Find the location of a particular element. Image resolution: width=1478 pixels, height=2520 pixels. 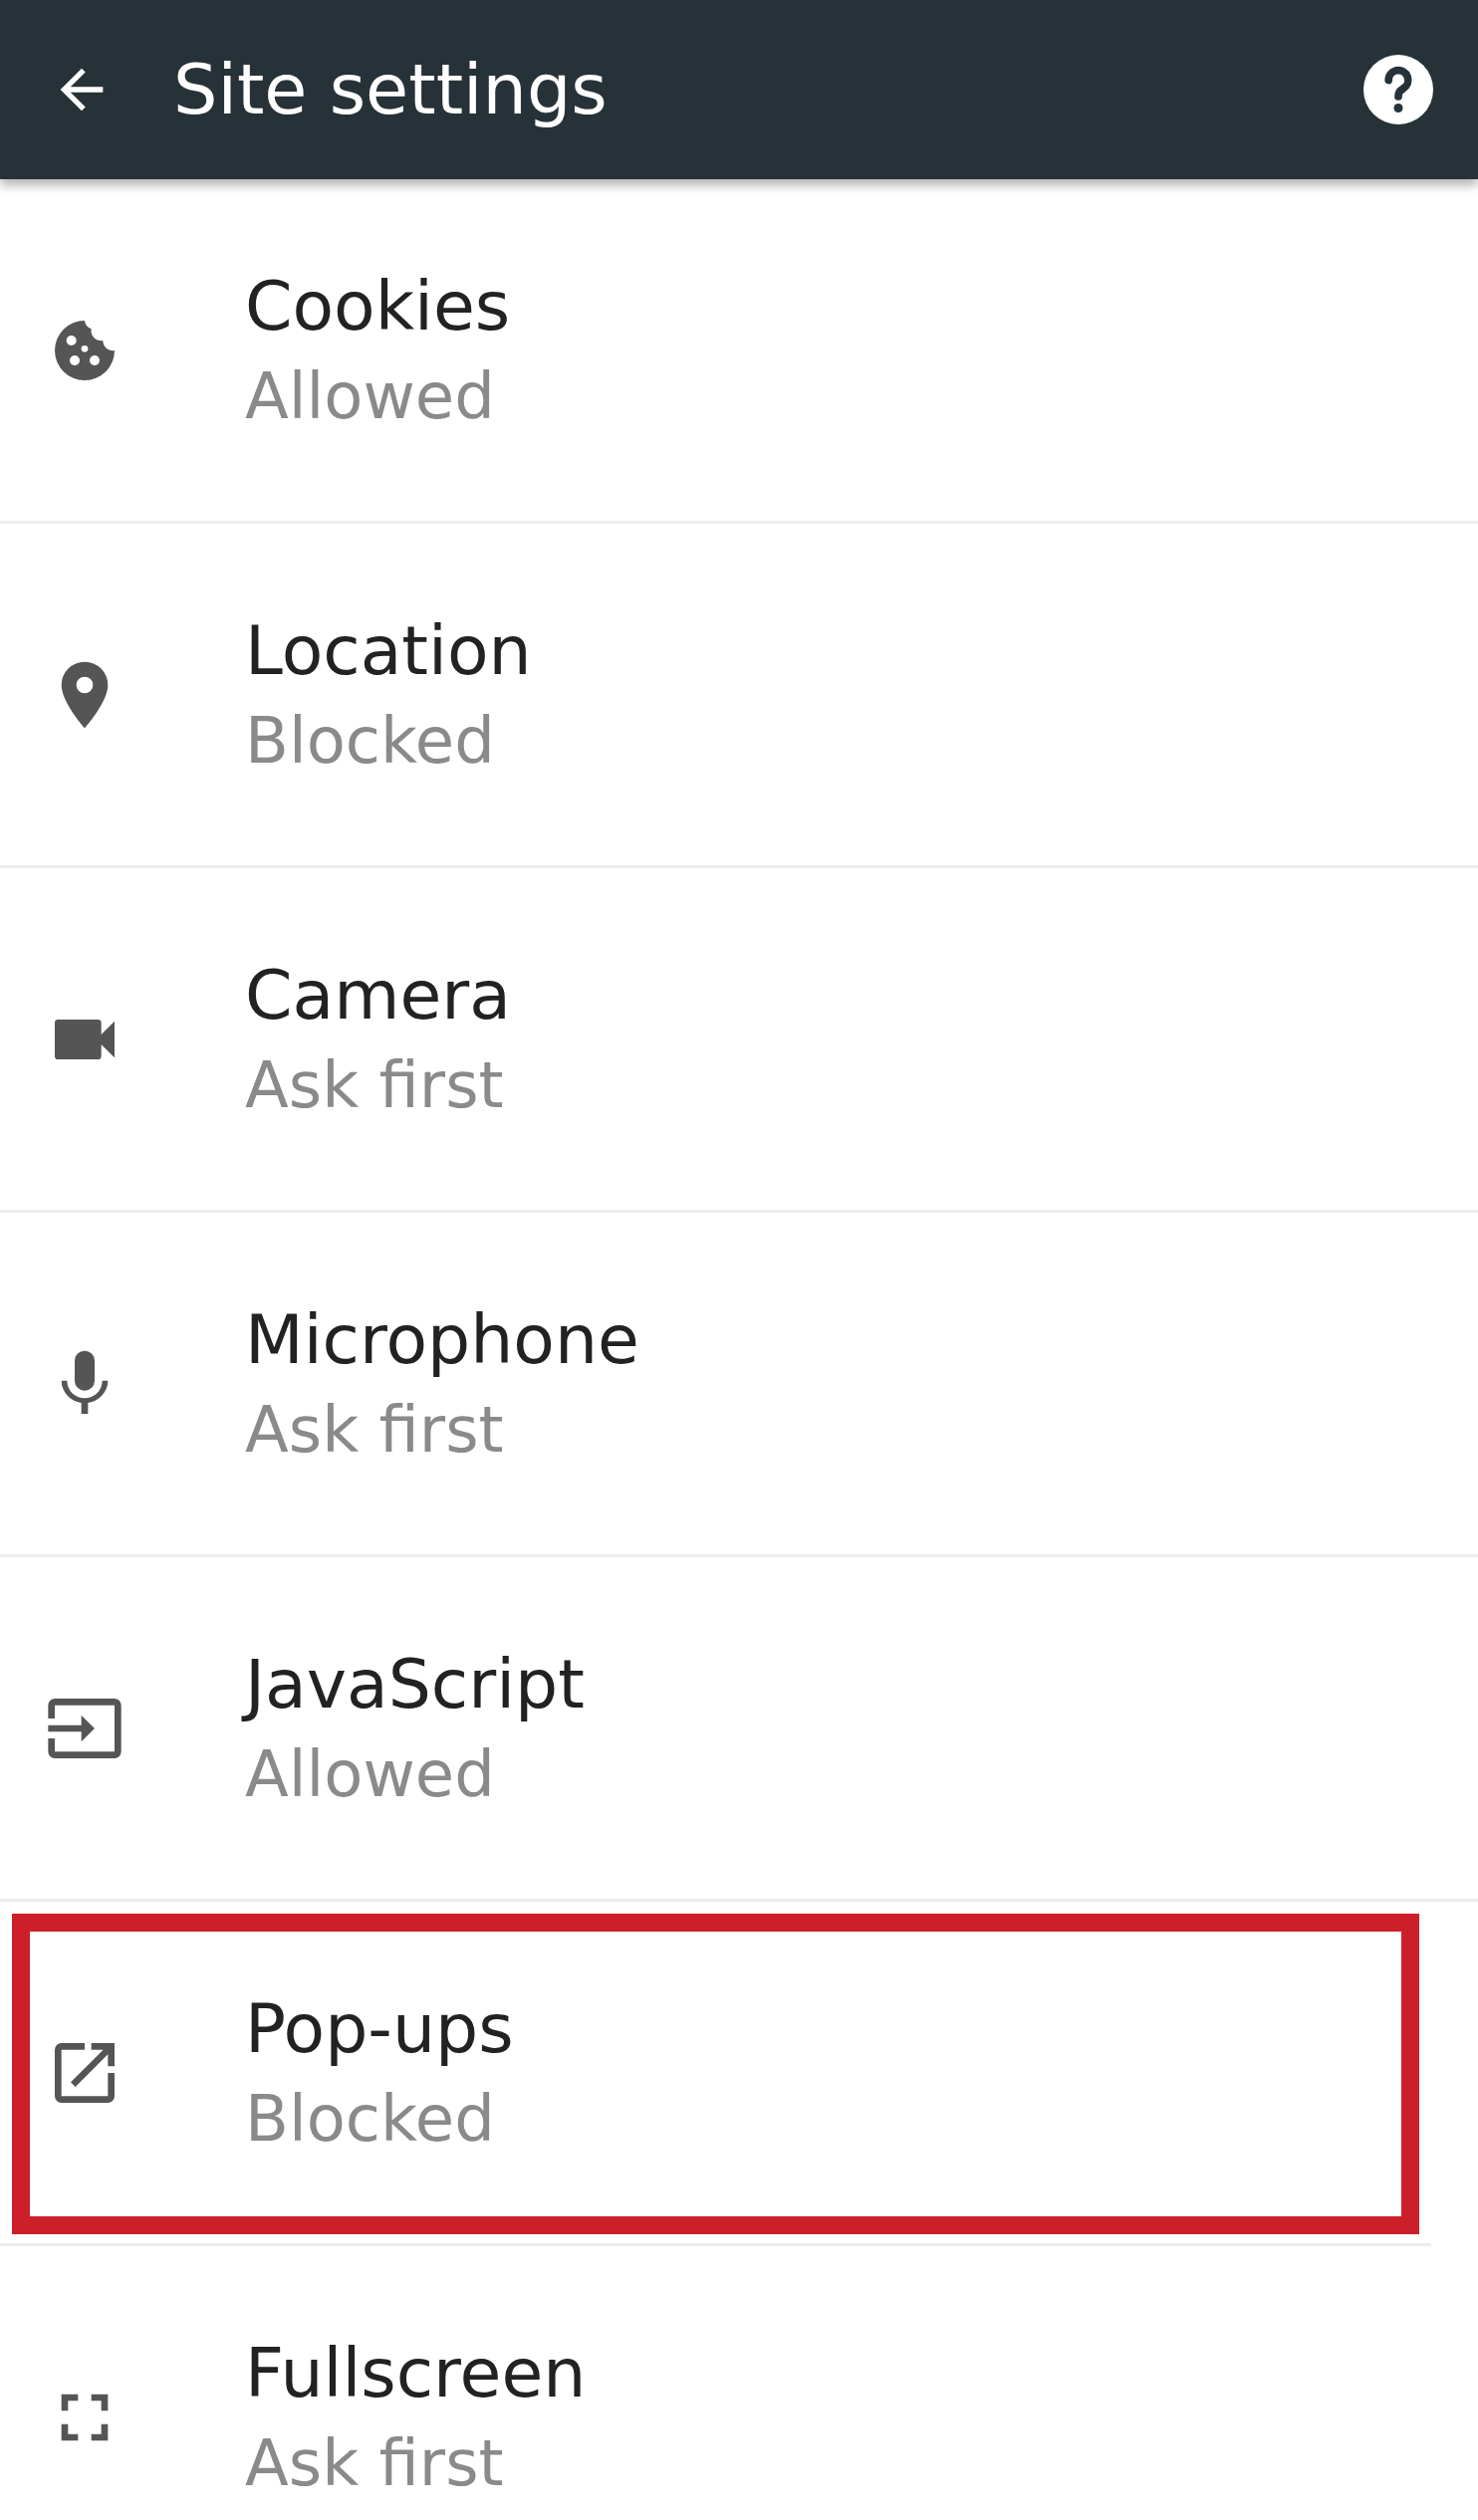

screen-title: Site settings is located at coordinates (391, 89).